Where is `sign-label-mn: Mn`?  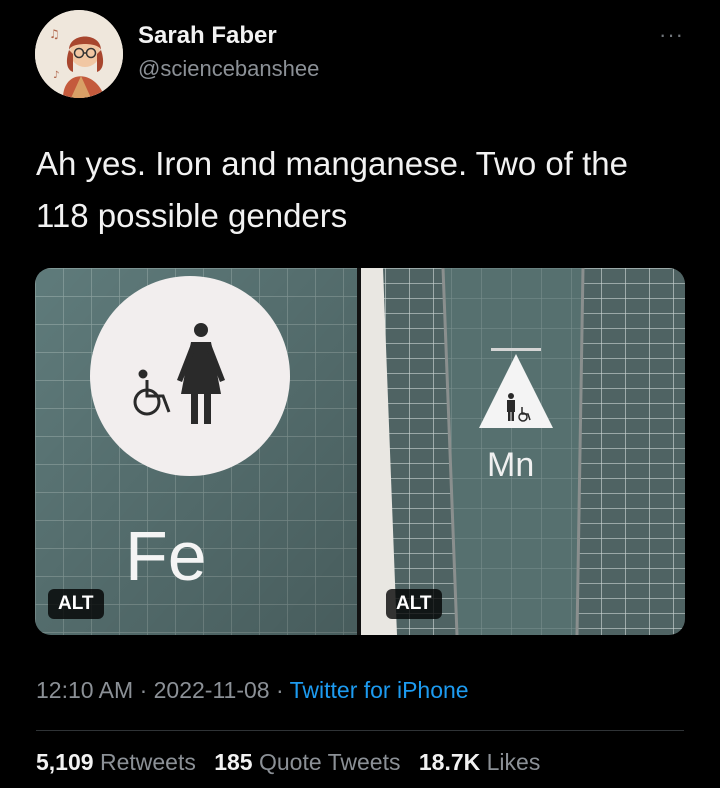
sign-label-mn: Mn is located at coordinates (510, 465).